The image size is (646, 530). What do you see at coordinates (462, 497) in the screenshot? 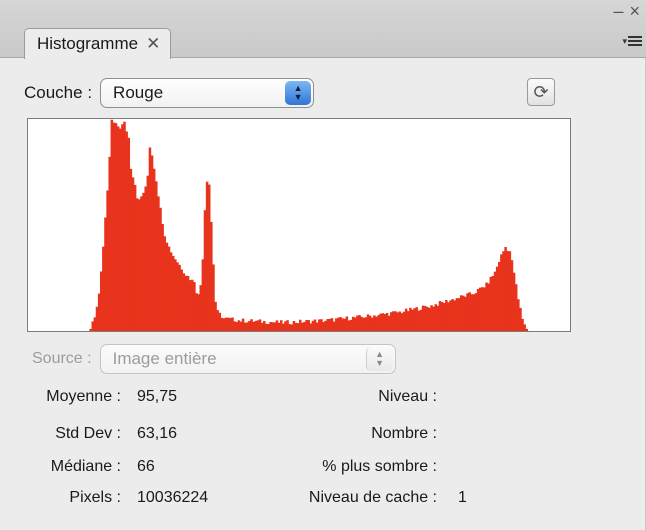
I see `niveau-cache-value: 1` at bounding box center [462, 497].